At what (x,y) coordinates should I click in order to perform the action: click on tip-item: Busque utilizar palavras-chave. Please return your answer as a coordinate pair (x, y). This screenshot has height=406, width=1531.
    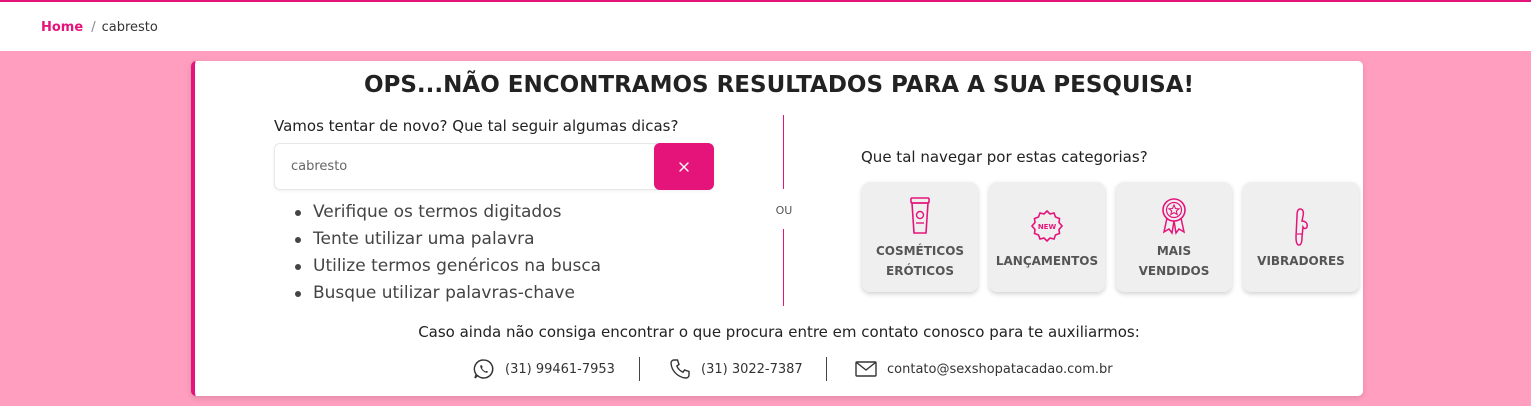
    Looking at the image, I should click on (447, 295).